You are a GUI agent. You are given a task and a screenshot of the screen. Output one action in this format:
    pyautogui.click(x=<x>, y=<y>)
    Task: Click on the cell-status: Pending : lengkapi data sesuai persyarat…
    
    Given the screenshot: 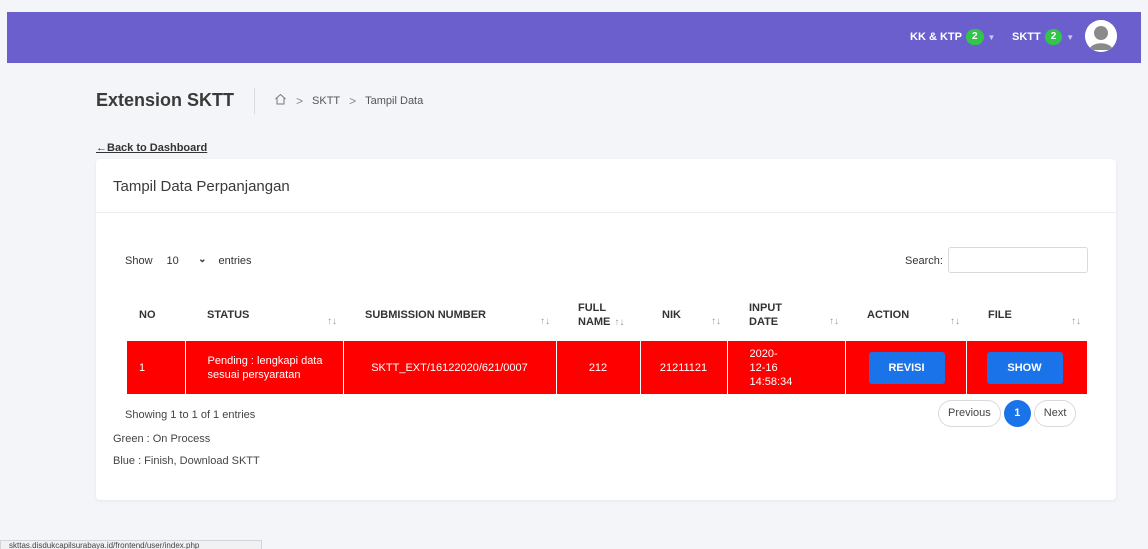 What is the action you would take?
    pyautogui.click(x=263, y=367)
    